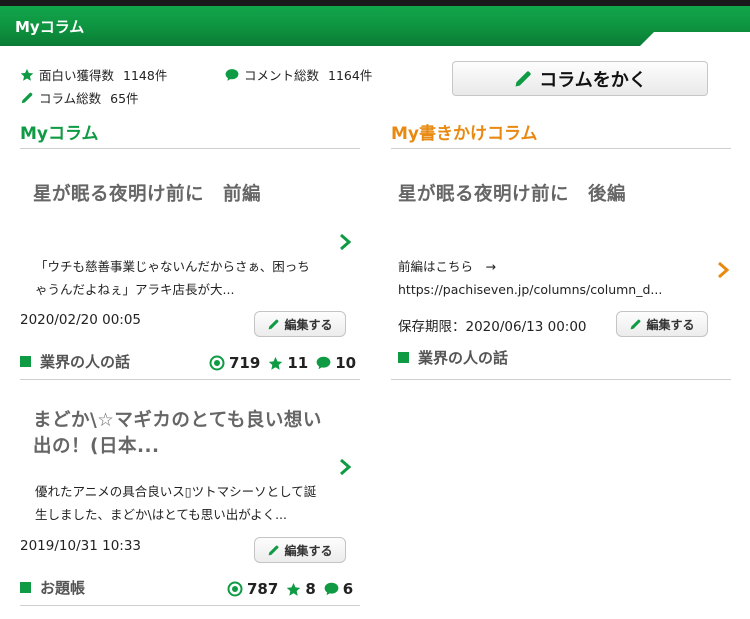 This screenshot has height=619, width=750. What do you see at coordinates (81, 320) in the screenshot?
I see `column-date: 2020/02/20 00:05` at bounding box center [81, 320].